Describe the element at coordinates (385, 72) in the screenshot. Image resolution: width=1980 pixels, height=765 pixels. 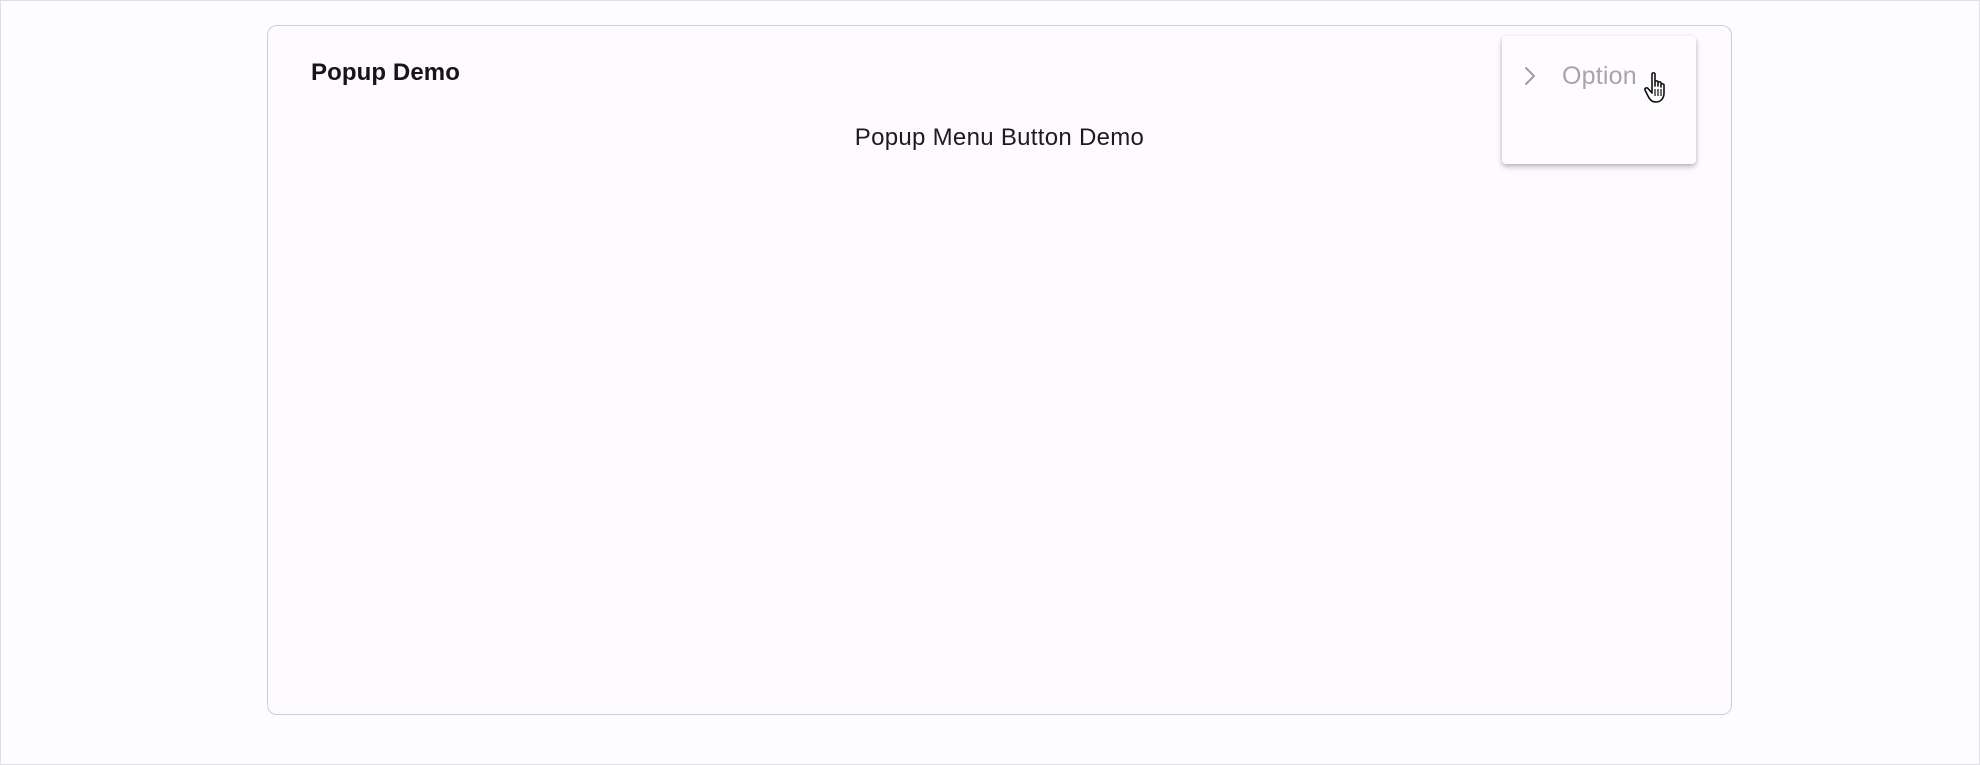
I see `card-title: Popup Demo` at that location.